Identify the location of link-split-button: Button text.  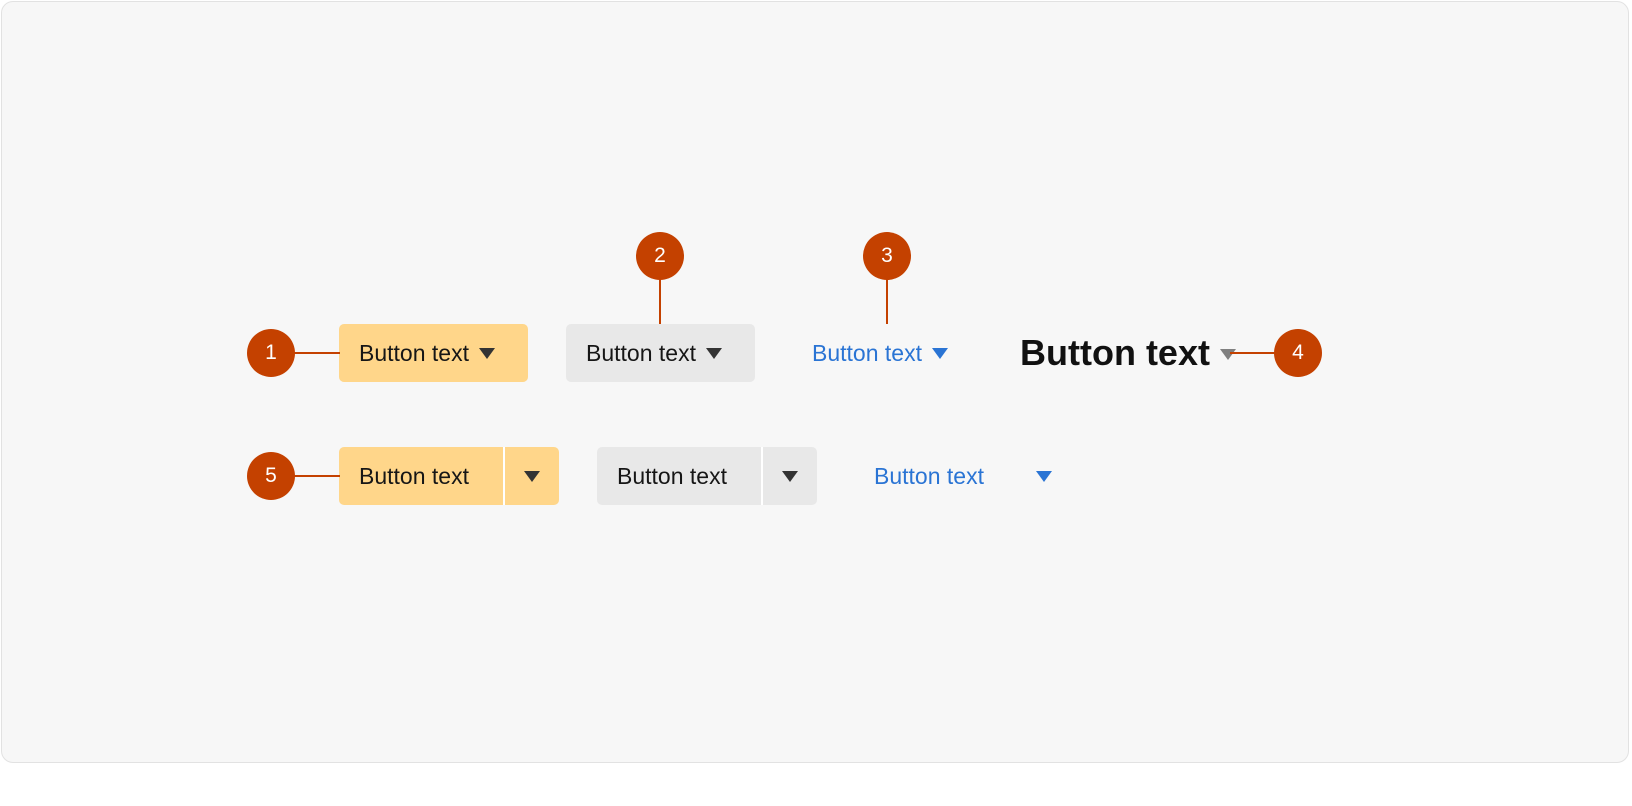
(969, 476).